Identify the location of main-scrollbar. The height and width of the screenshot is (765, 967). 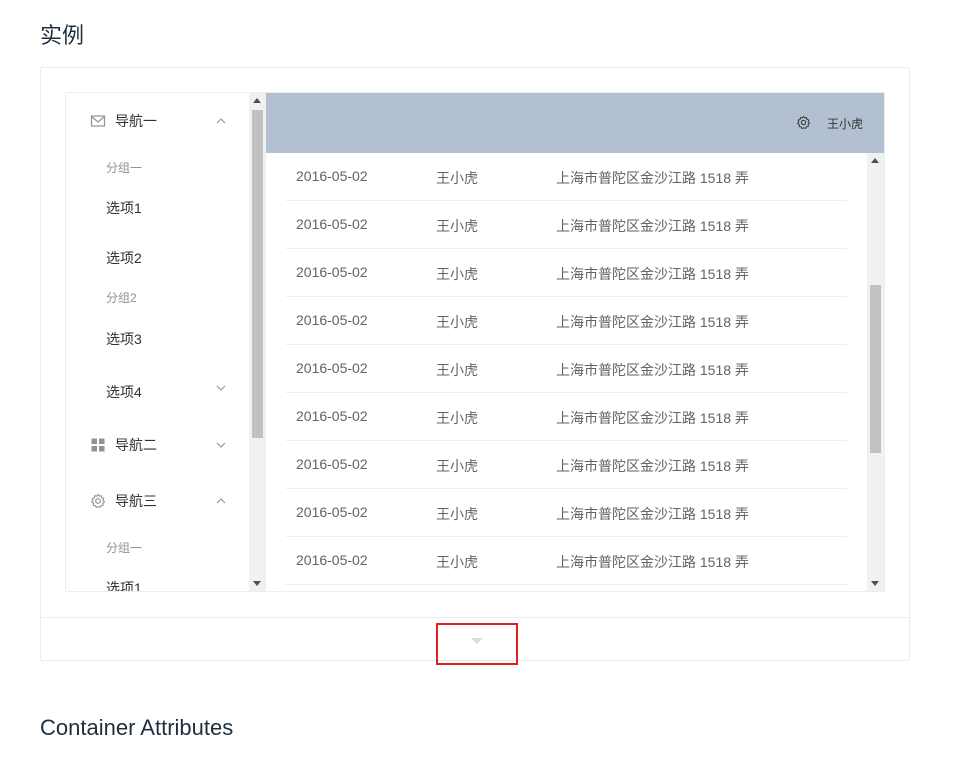
(875, 372).